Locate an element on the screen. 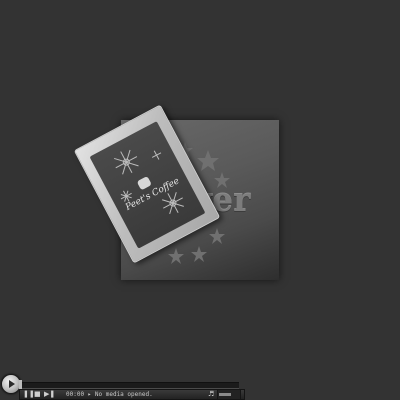  volume-icon: ♬ is located at coordinates (211, 394).